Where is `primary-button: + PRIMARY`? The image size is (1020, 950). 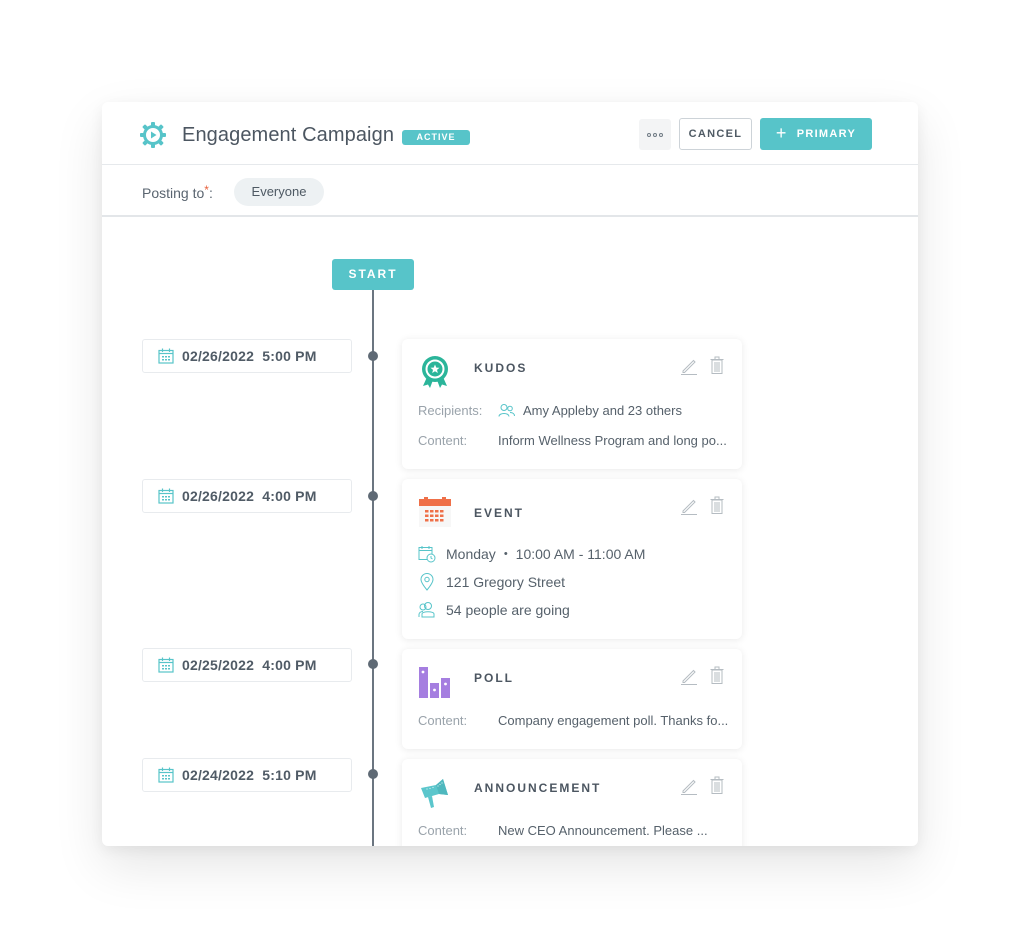
primary-button: + PRIMARY is located at coordinates (816, 134).